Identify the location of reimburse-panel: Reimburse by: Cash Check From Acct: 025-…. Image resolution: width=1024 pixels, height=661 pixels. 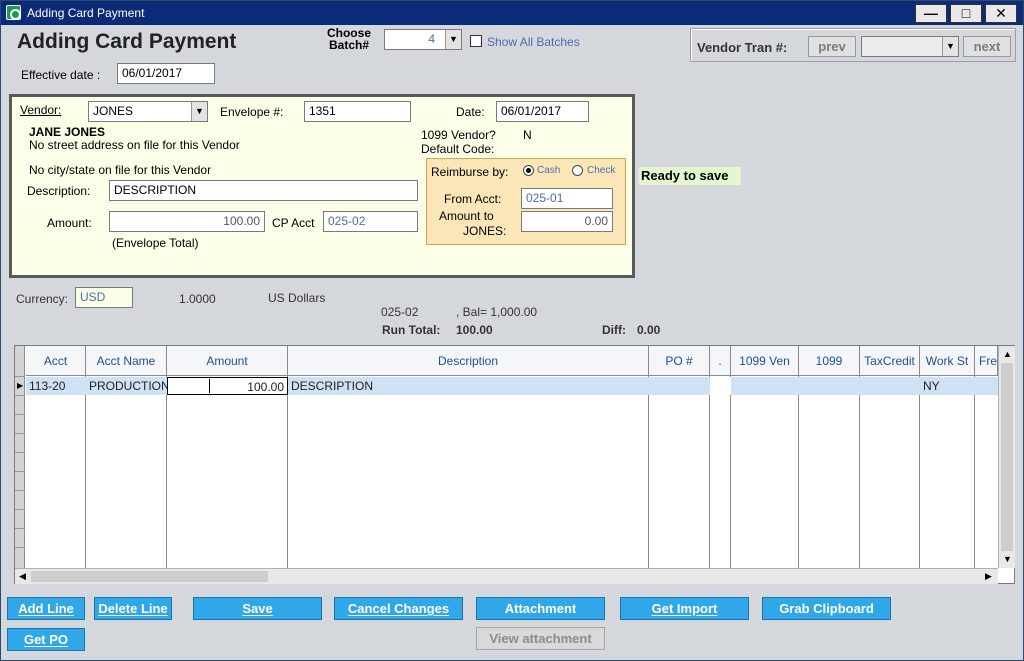
(526, 201).